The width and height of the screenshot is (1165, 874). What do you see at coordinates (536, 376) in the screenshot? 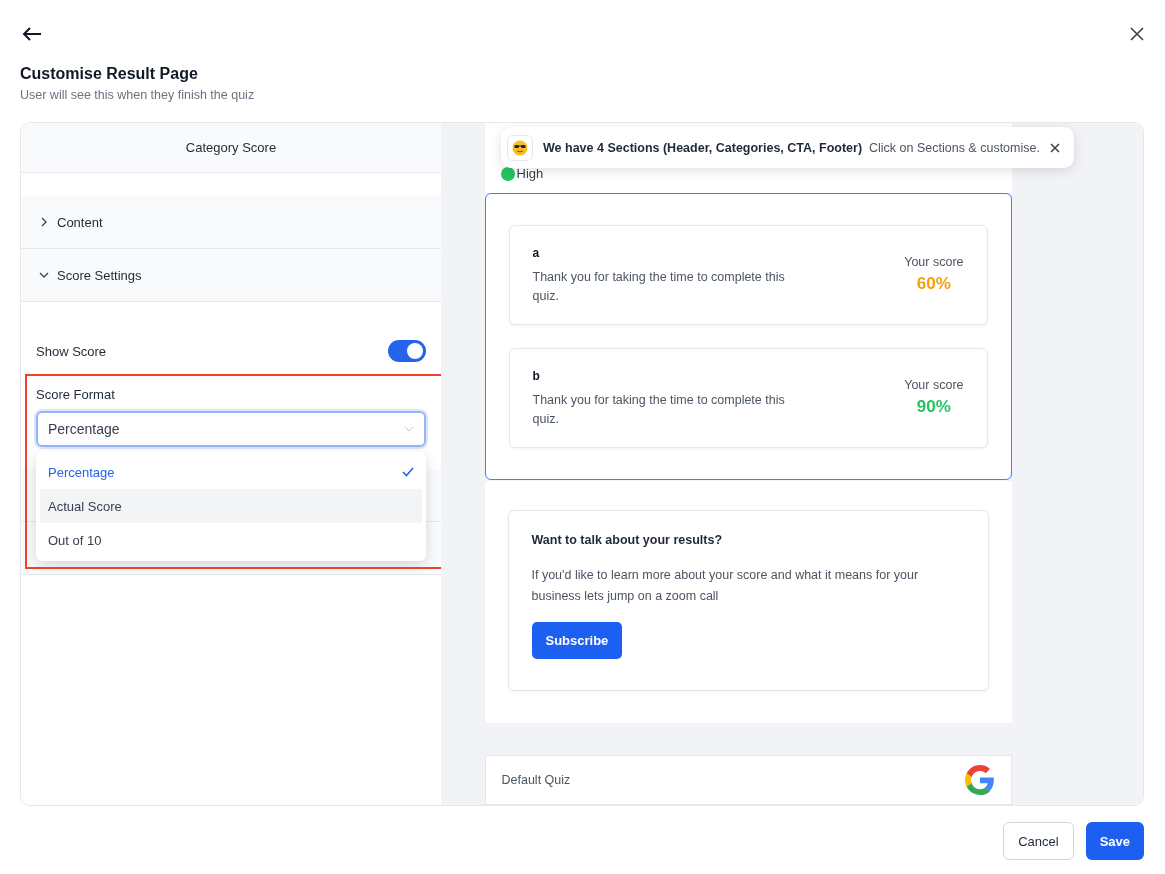
I see `category-name: b` at bounding box center [536, 376].